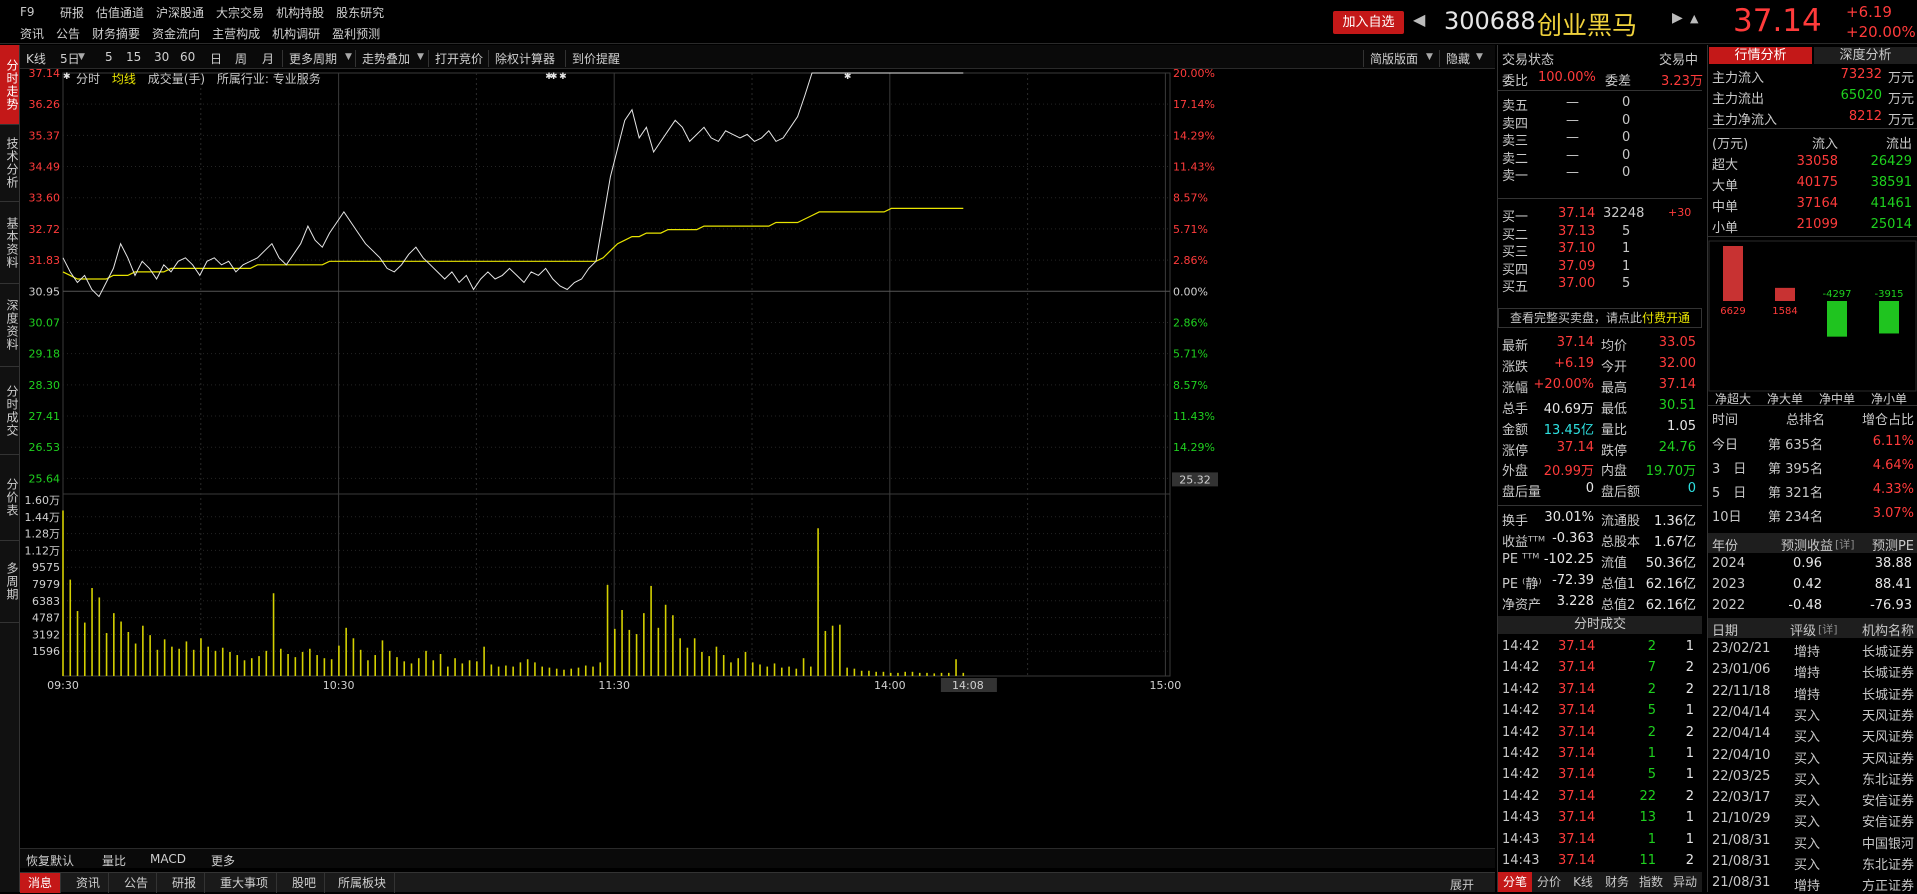  Describe the element at coordinates (1454, 58) in the screenshot. I see `tool-hide: 隐藏` at that location.